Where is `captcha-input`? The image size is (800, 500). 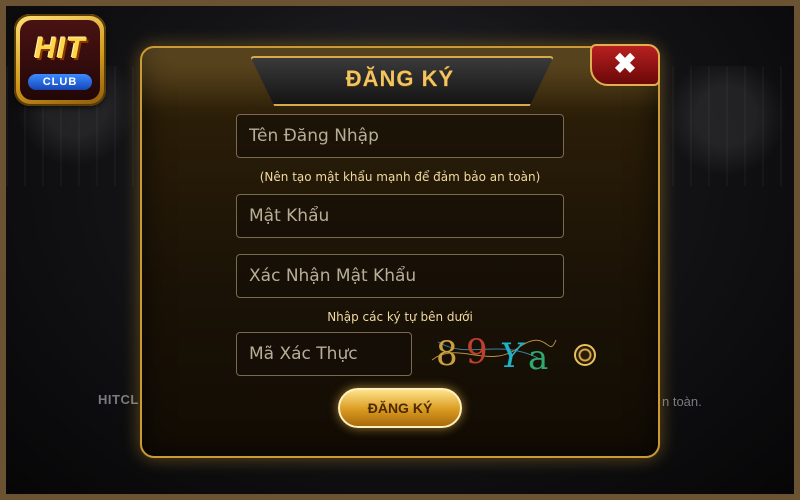
captcha-input is located at coordinates (324, 354).